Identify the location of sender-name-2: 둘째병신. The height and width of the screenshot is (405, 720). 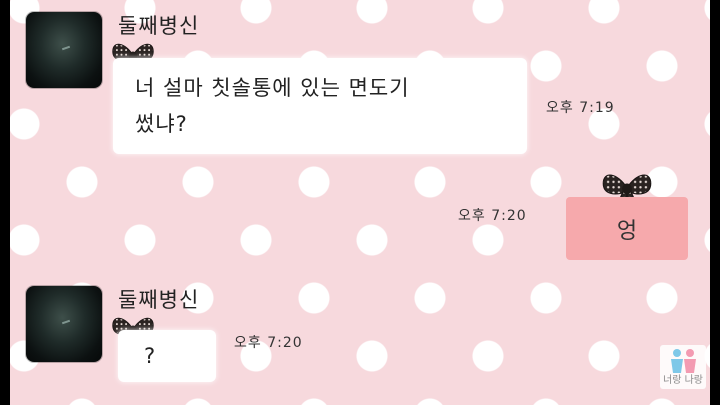
(159, 300).